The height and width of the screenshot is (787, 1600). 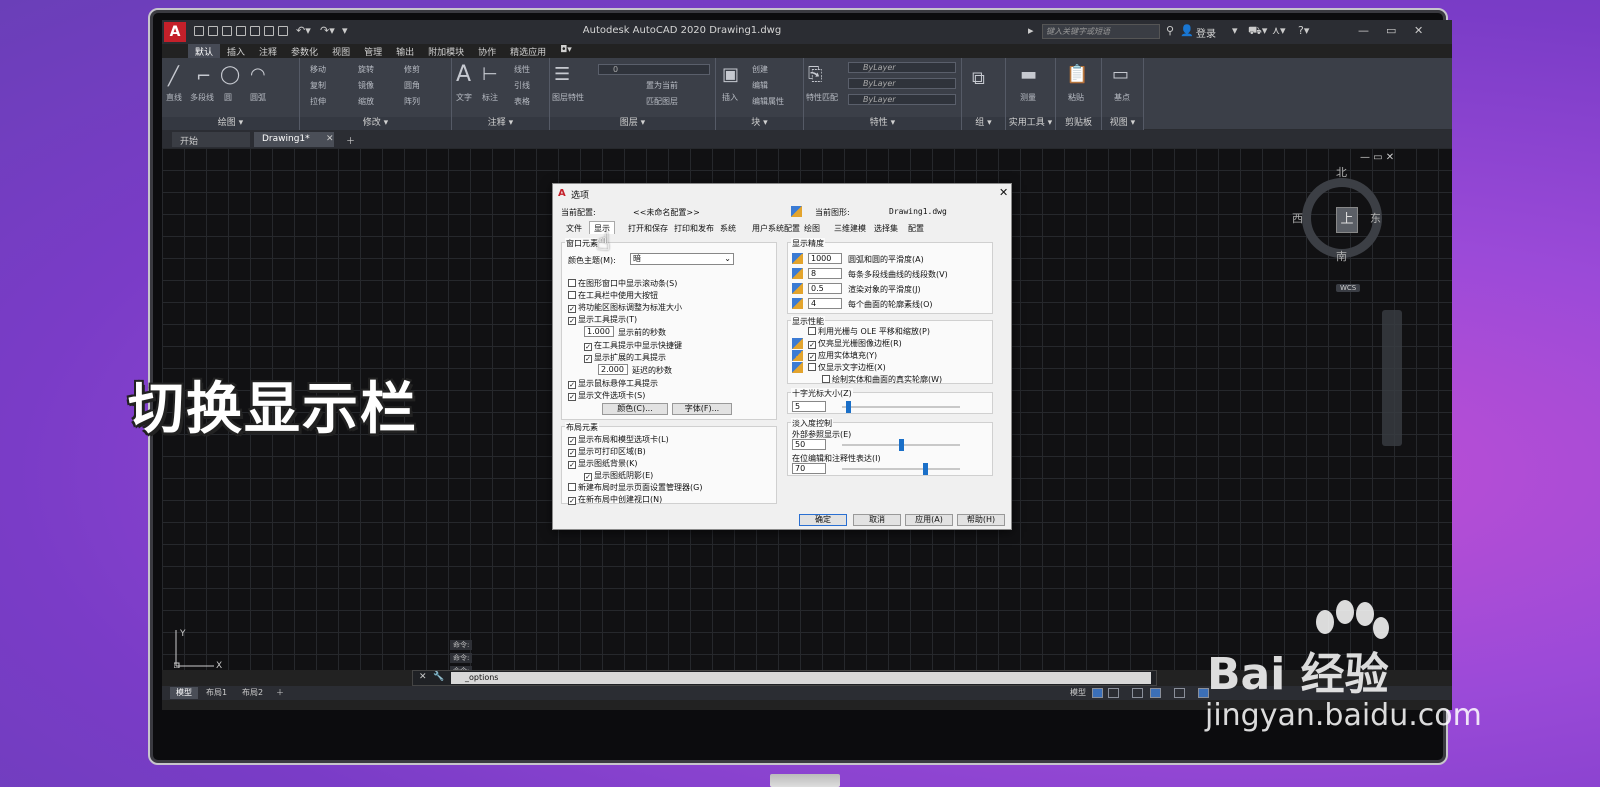 I want to click on edit-block-tool: 编辑, so click(x=760, y=85).